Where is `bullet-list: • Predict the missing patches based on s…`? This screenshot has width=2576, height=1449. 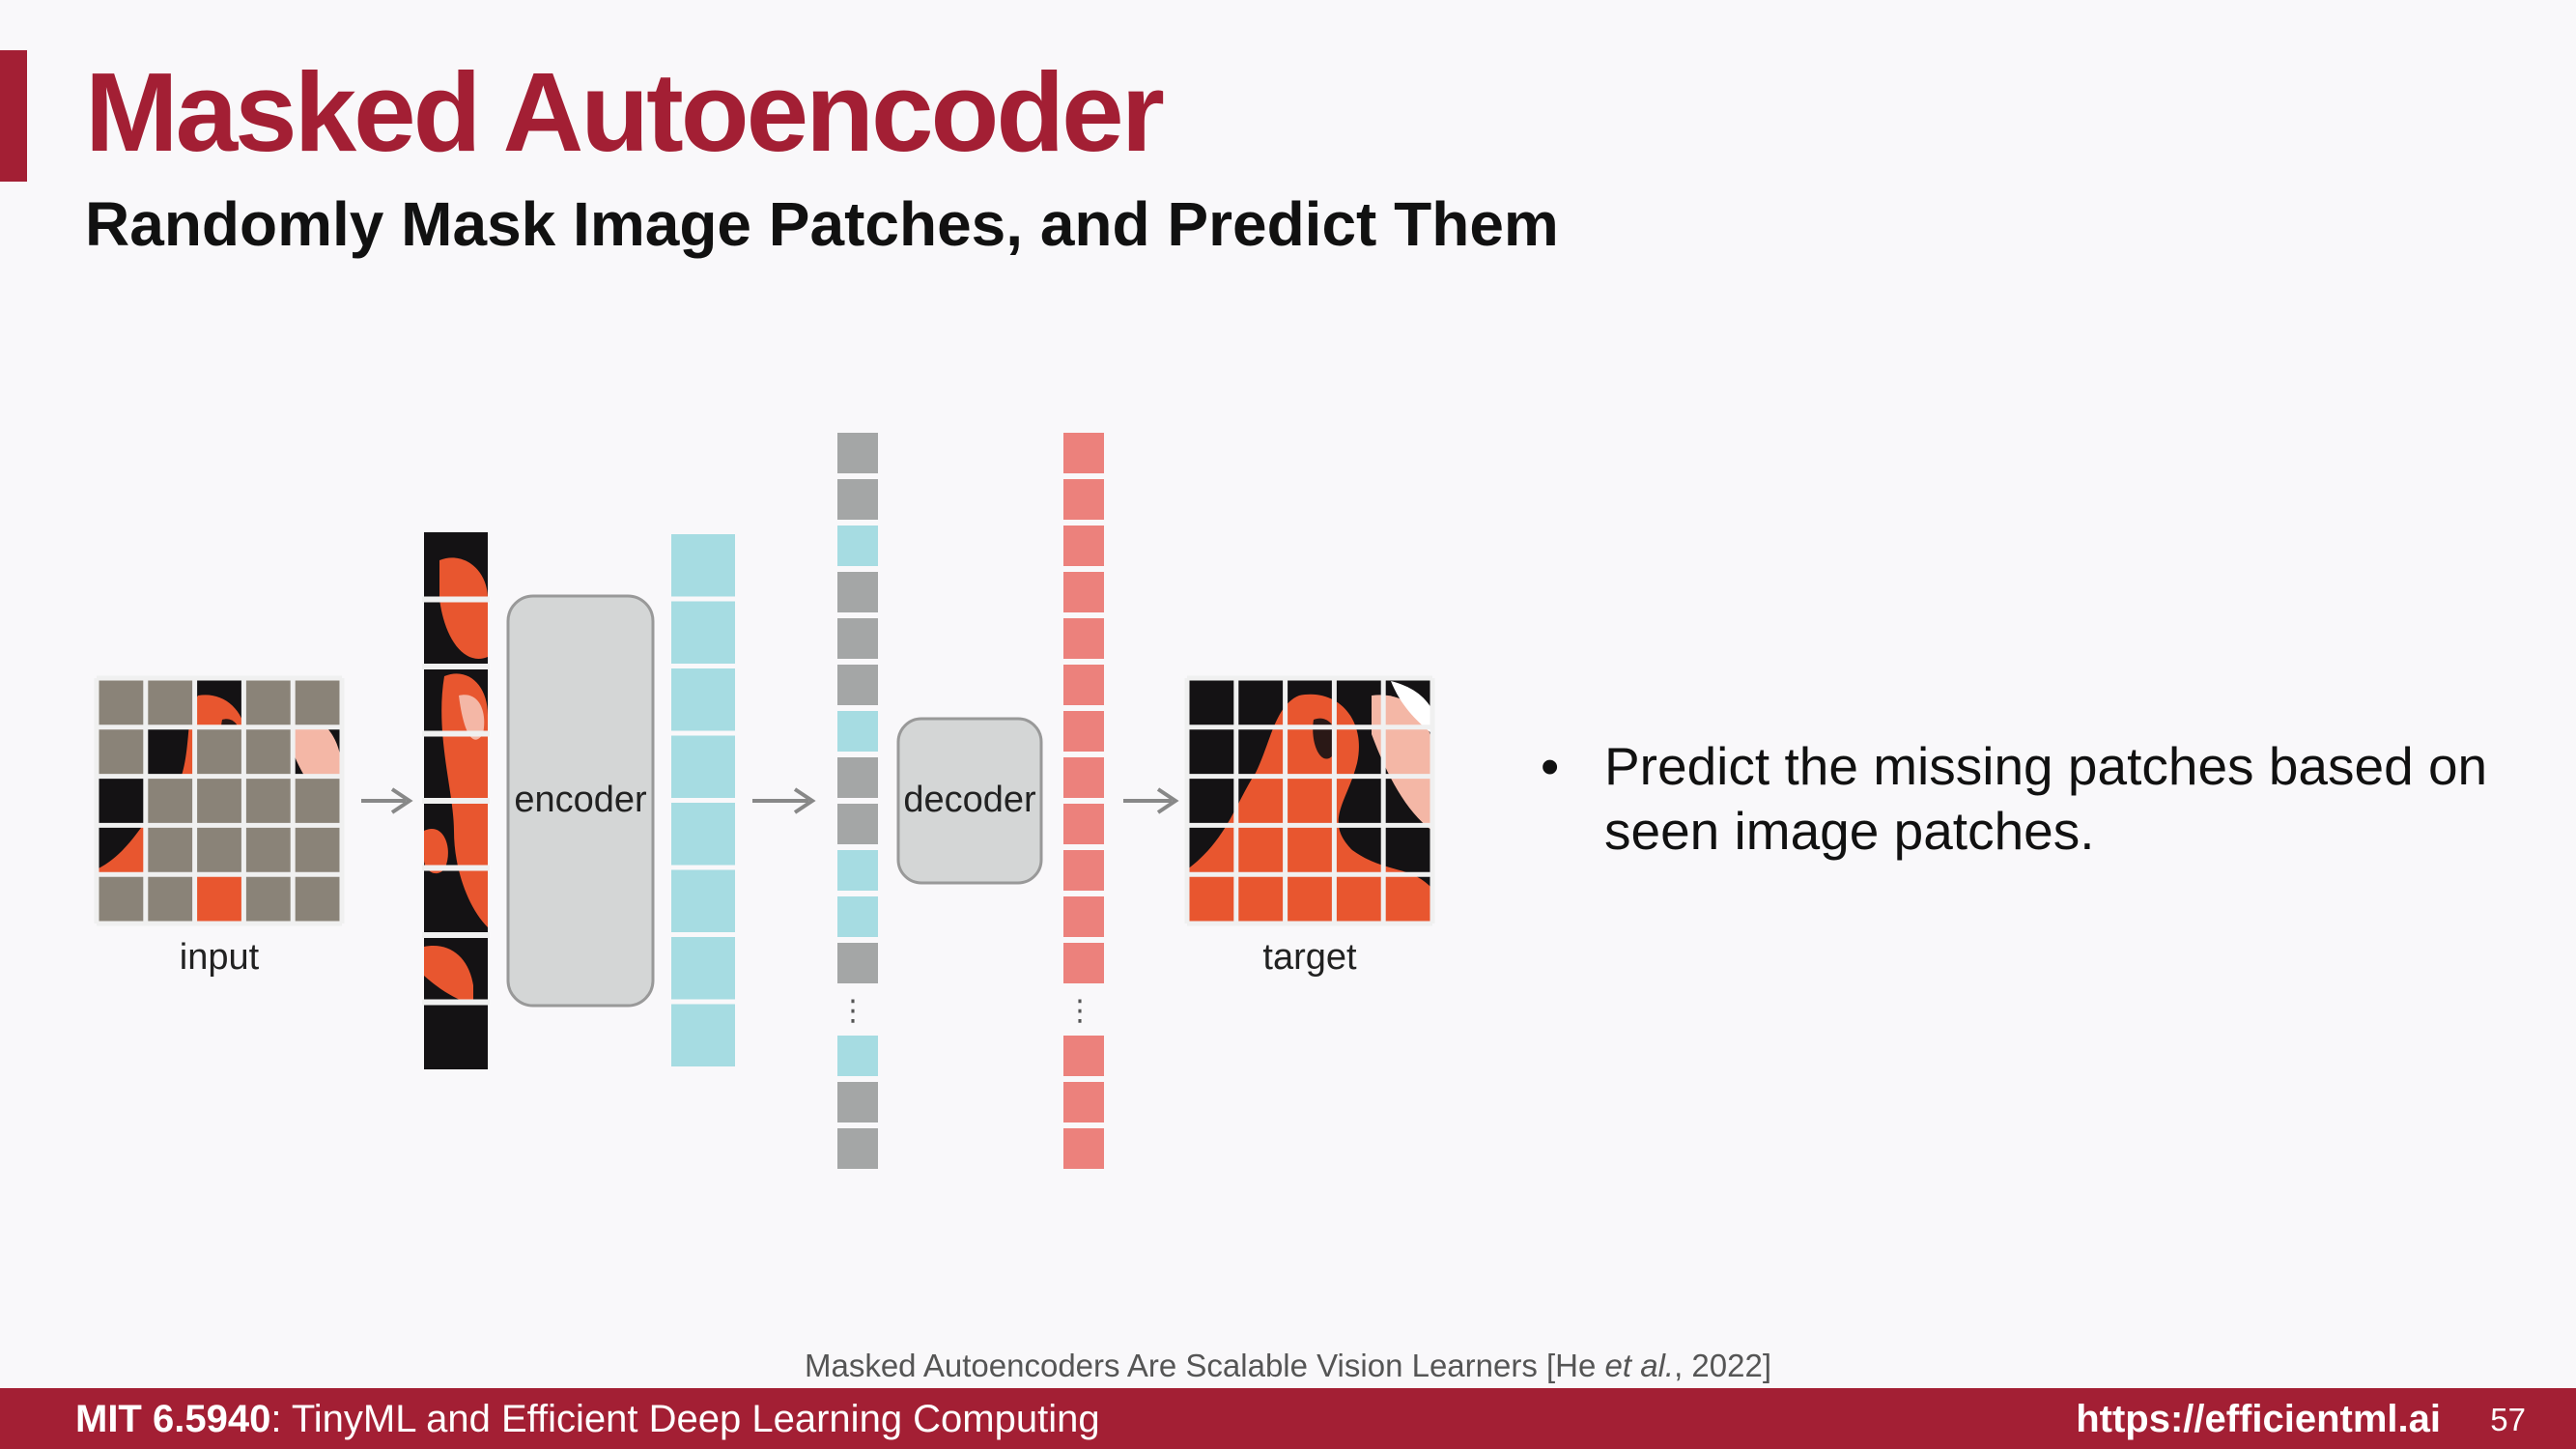
bullet-list: • Predict the missing patches based on s… is located at coordinates (2028, 799).